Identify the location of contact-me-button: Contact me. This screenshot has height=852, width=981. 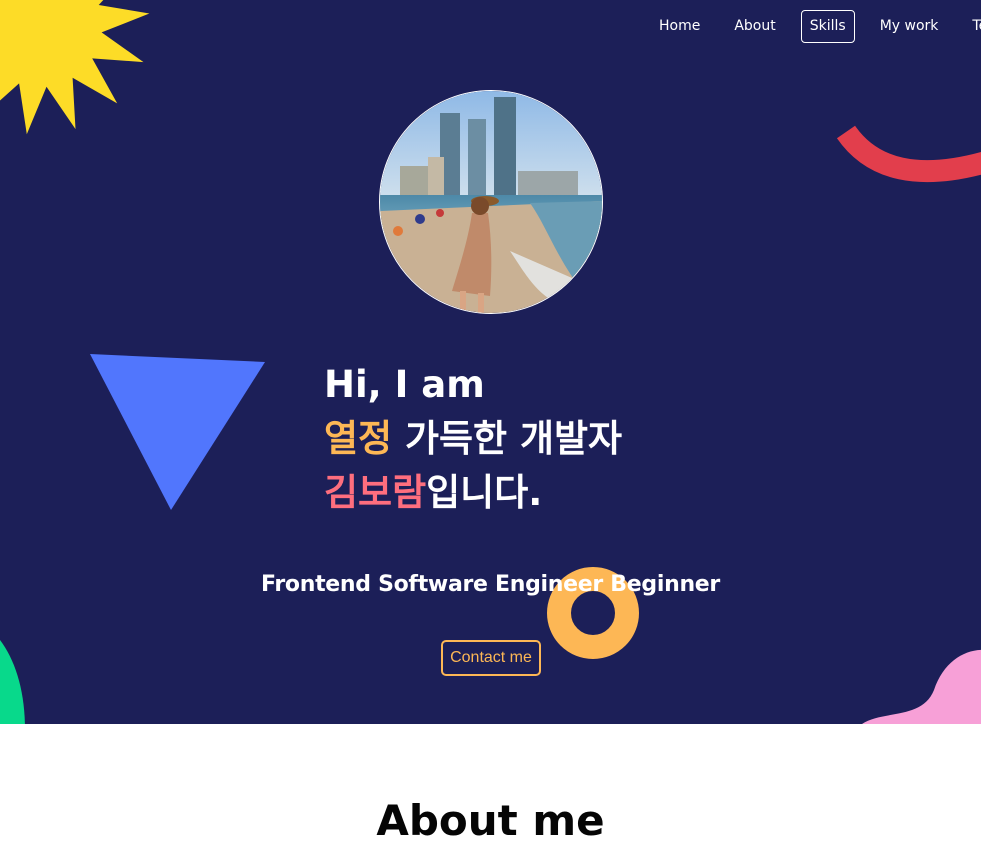
(491, 658).